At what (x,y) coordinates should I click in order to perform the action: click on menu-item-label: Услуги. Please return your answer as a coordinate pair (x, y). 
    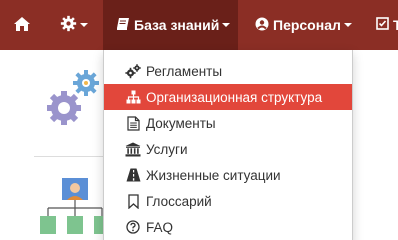
    Looking at the image, I should click on (167, 149).